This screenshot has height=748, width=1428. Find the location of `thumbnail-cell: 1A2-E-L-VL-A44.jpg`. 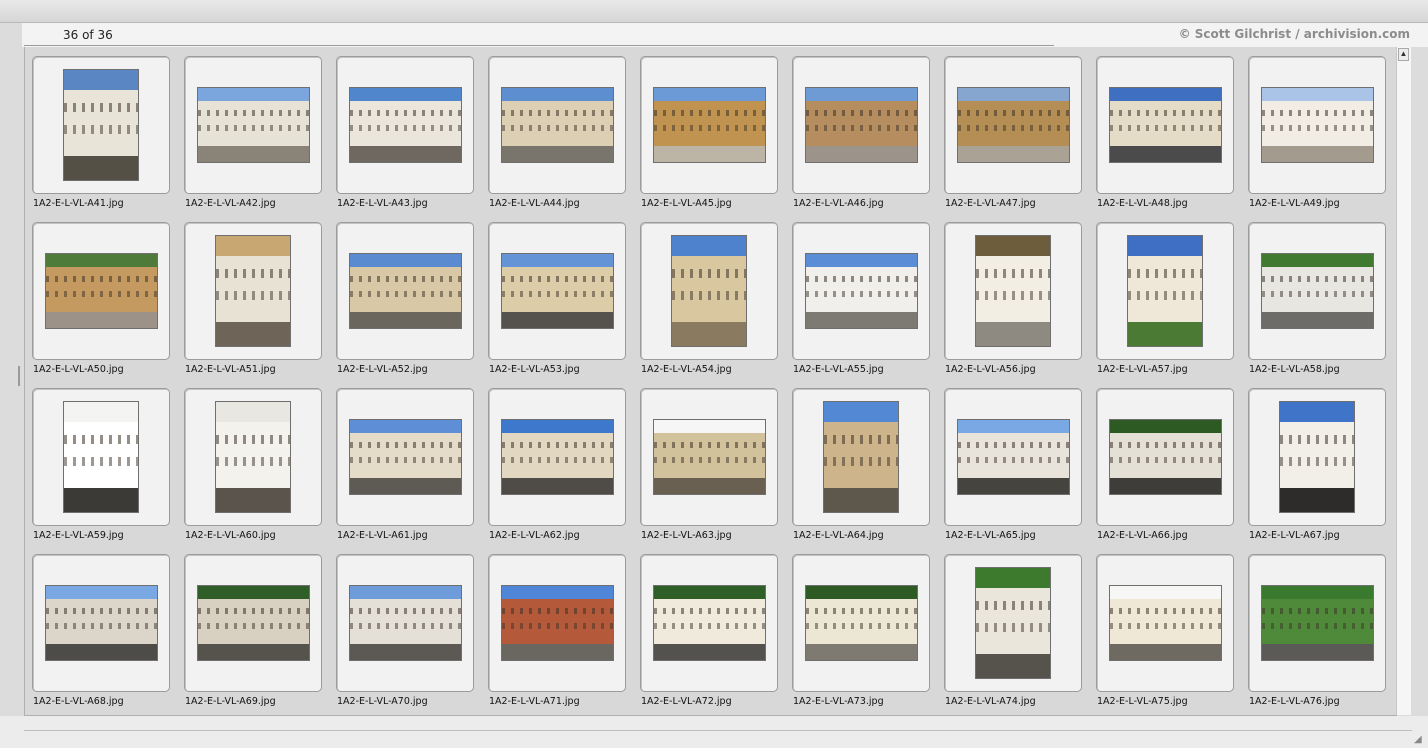

thumbnail-cell: 1A2-E-L-VL-A44.jpg is located at coordinates (553, 132).